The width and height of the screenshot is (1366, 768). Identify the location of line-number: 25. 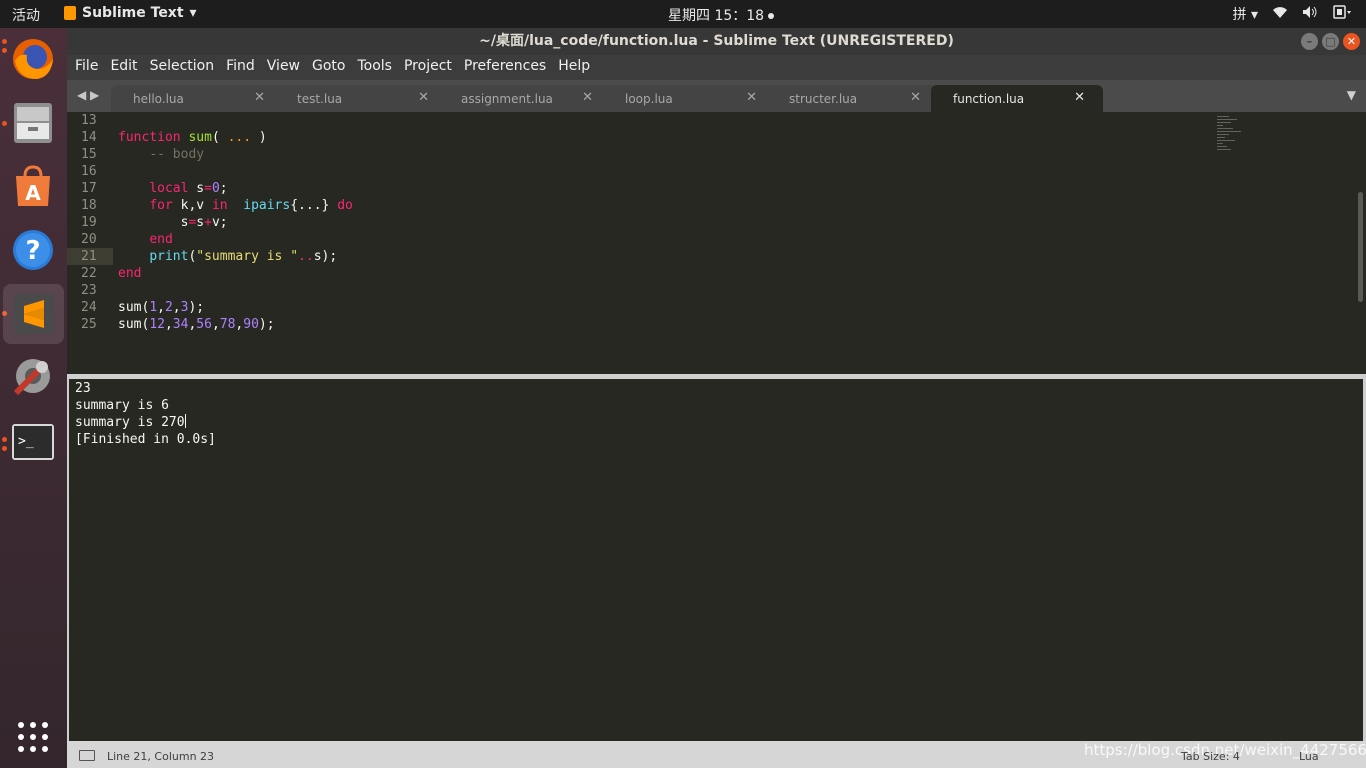
(89, 324).